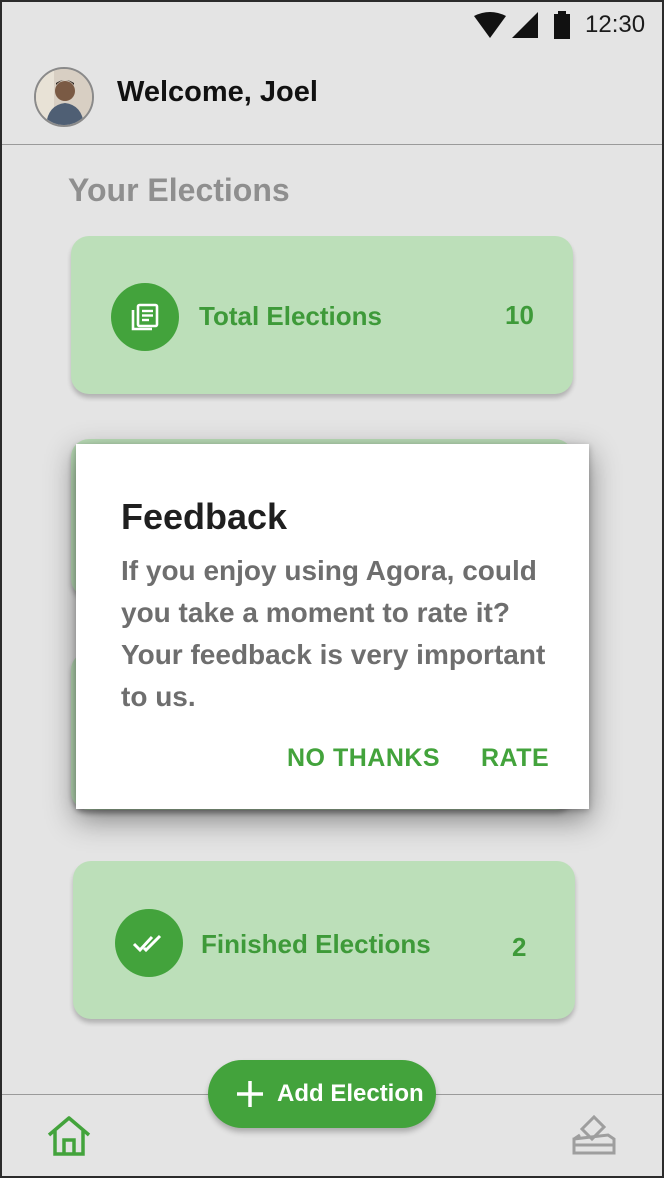 Image resolution: width=664 pixels, height=1178 pixels. I want to click on add-election-button: Add Election, so click(322, 1094).